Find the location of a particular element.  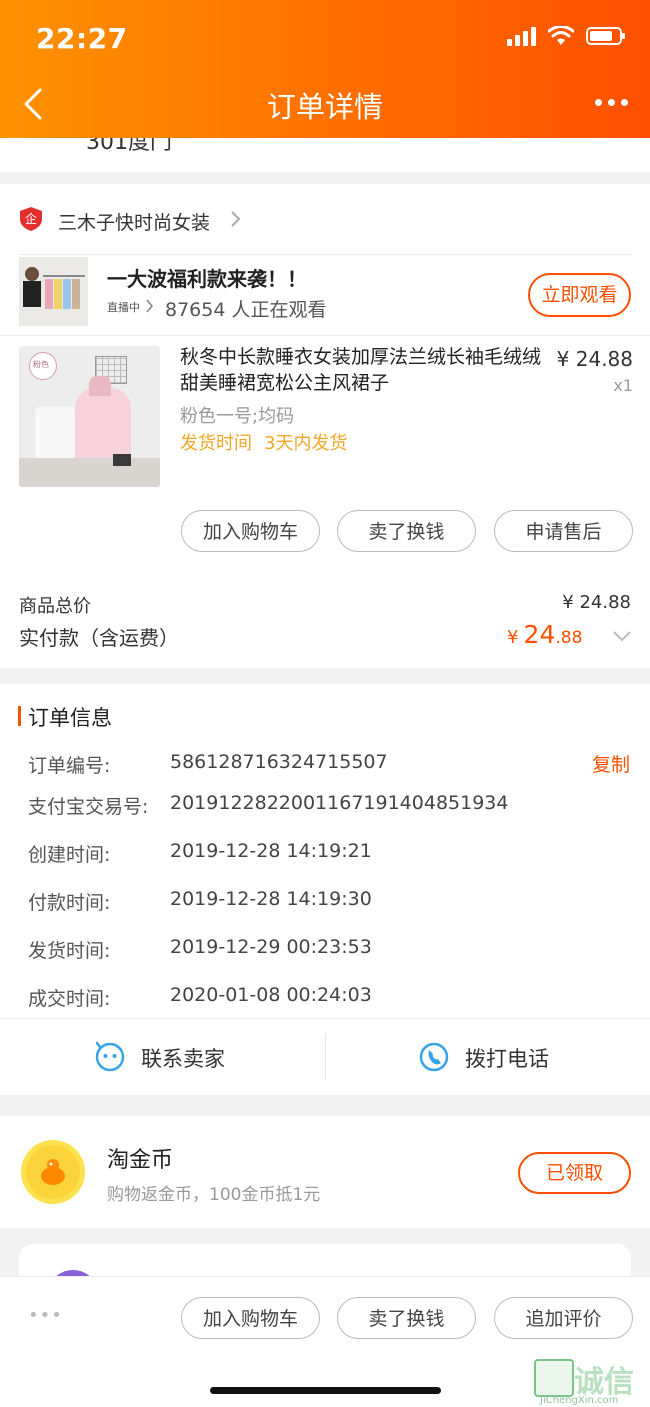

live-stream-banner: 一大波福利款来袭！！ 直播中 87654 人正在观看 立即观看 is located at coordinates (325, 295).